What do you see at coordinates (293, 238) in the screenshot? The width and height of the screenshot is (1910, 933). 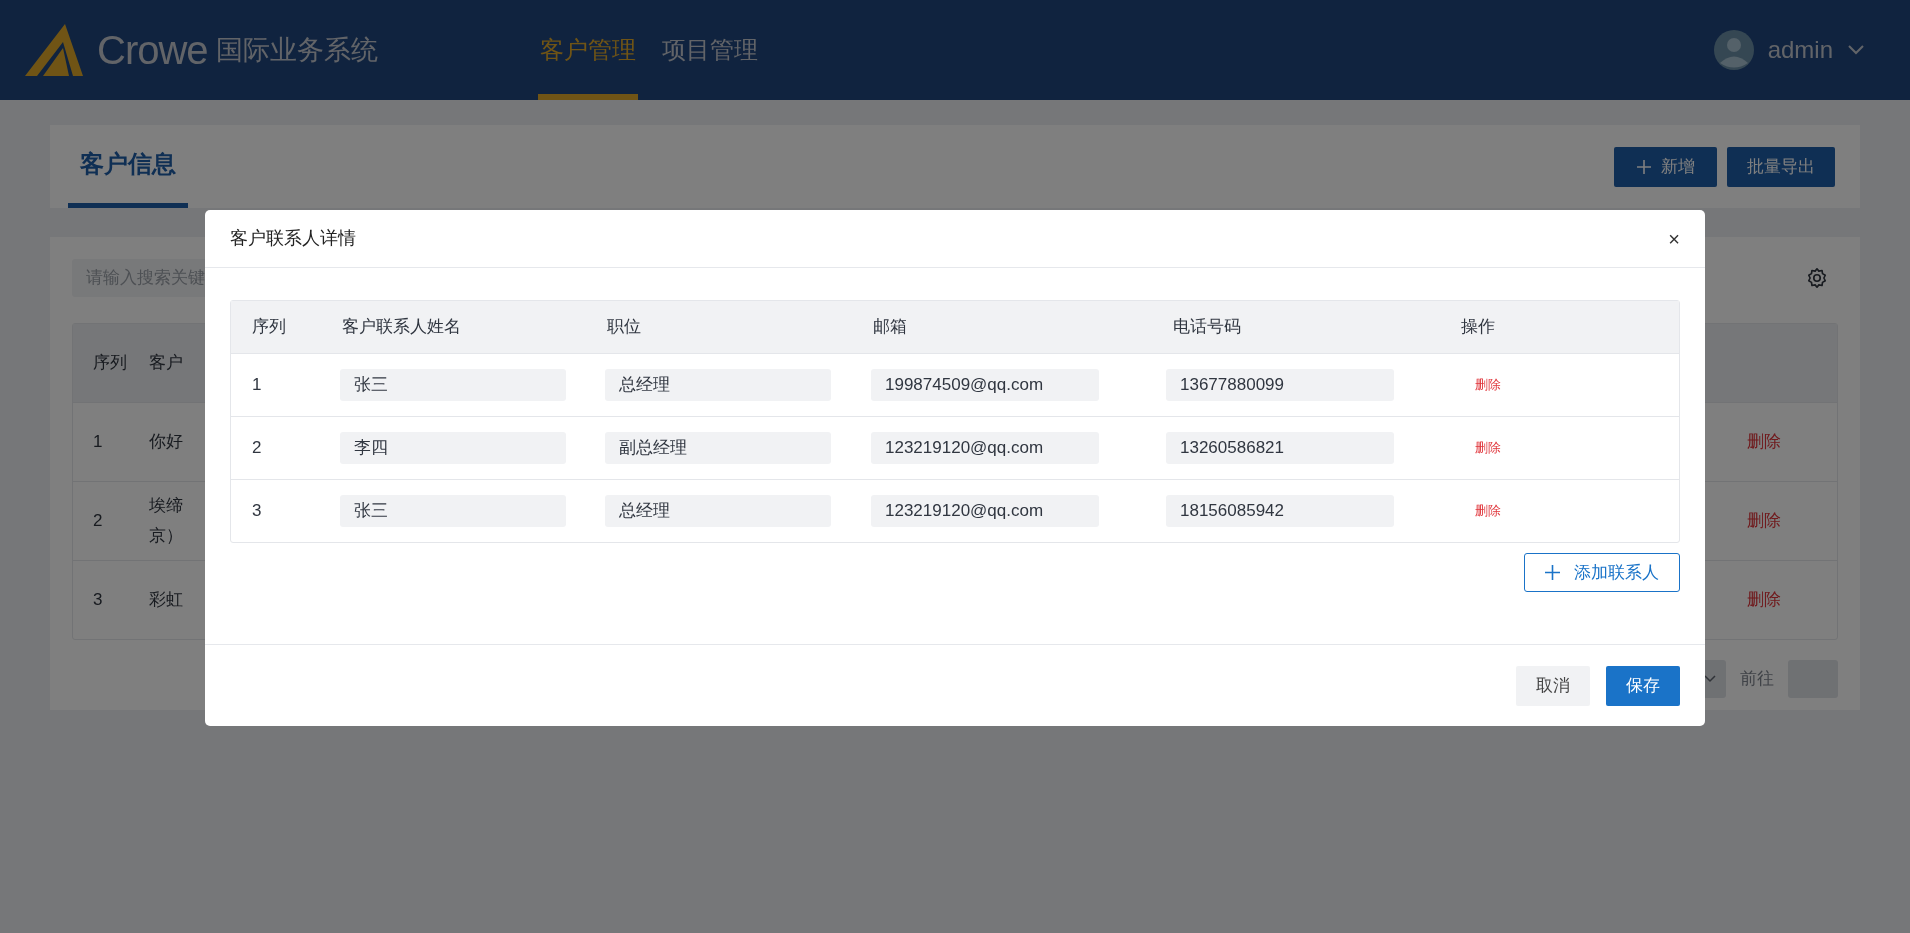 I see `dialog-title: 客户联系人详情` at bounding box center [293, 238].